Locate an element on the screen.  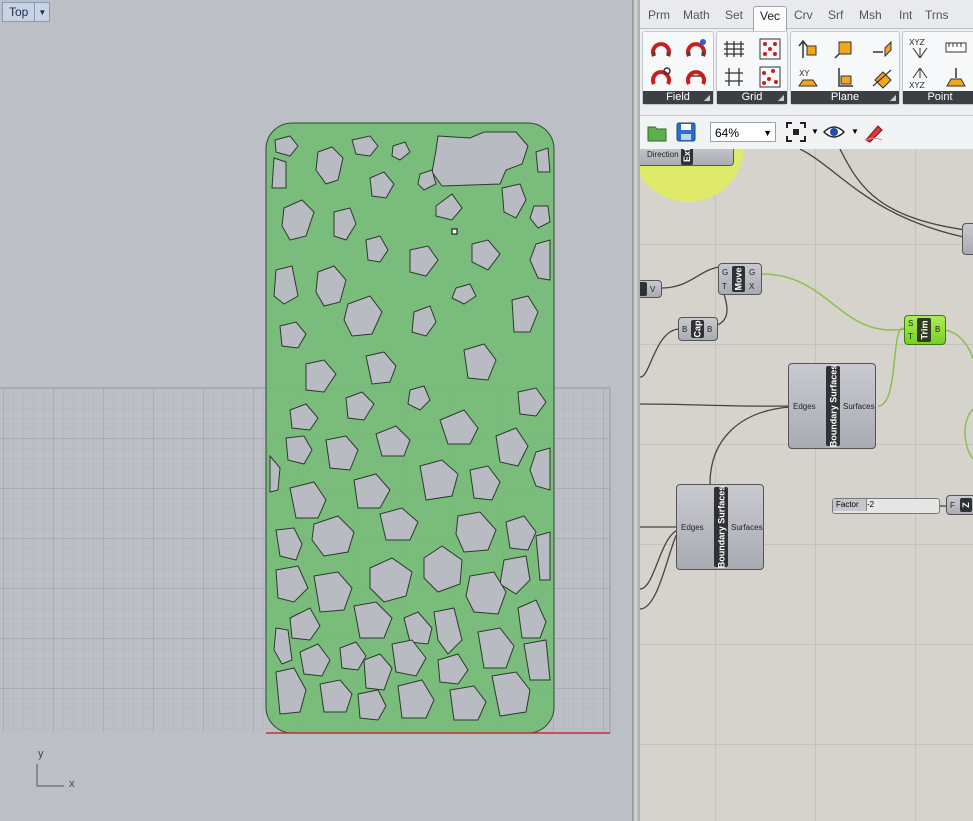
tab-crv: Crv is located at coordinates (803, 15).